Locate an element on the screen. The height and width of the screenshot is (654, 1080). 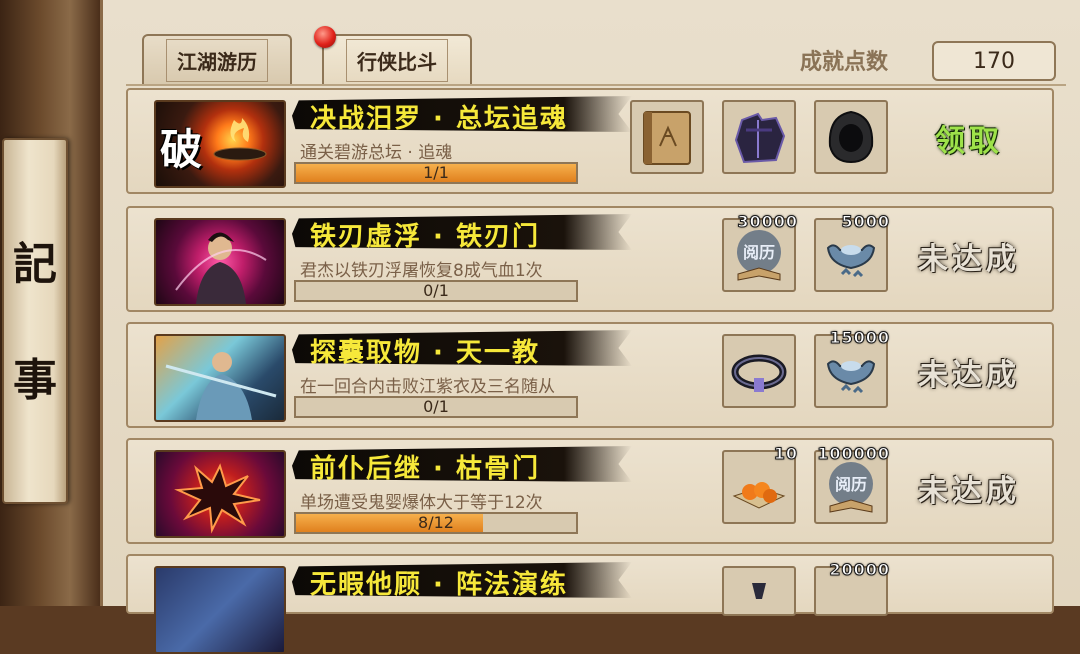
tab-label: 行侠比斗 is located at coordinates (397, 60).